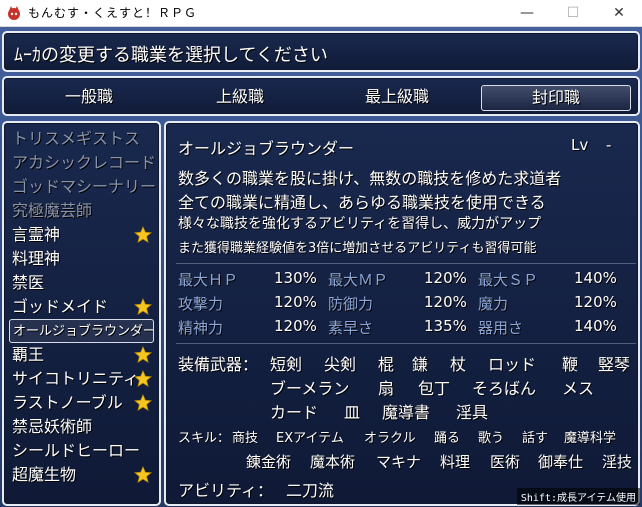 This screenshot has width=642, height=507. I want to click on weapon-item: 鎌, so click(420, 364).